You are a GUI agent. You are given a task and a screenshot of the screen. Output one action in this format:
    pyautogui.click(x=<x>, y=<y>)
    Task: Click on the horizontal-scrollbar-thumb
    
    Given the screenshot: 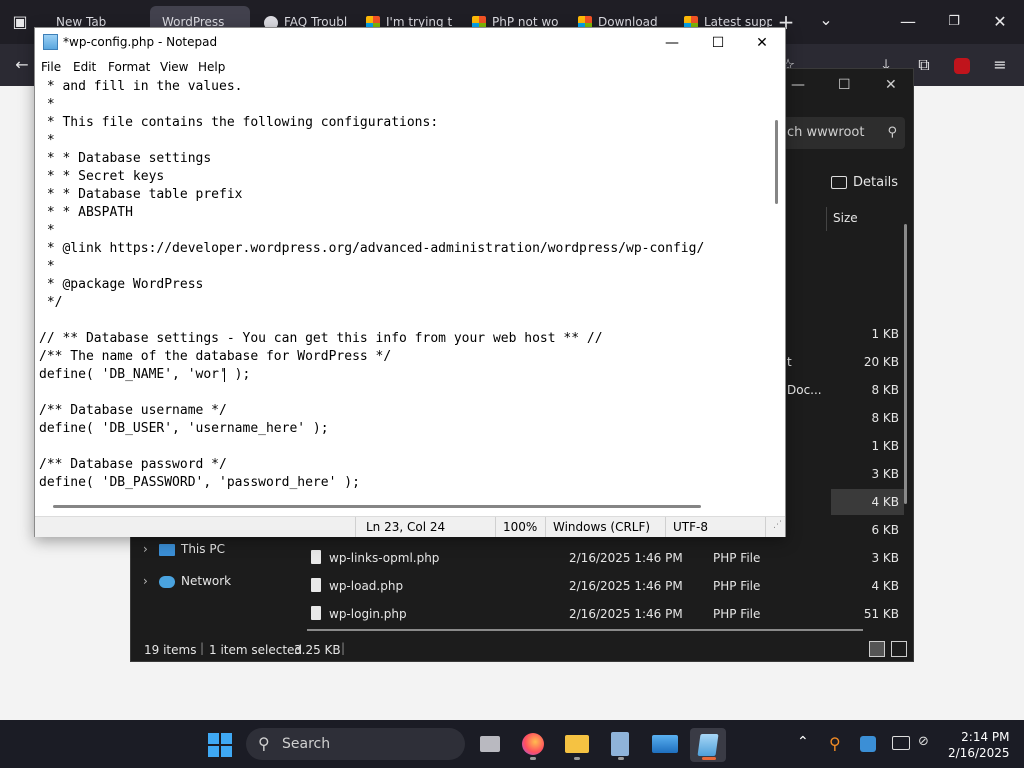 What is the action you would take?
    pyautogui.click(x=377, y=506)
    